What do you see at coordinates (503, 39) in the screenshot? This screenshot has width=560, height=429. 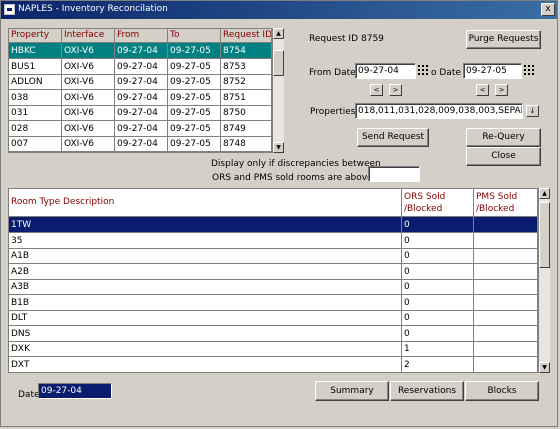 I see `purge-requests-button: Purge Requests` at bounding box center [503, 39].